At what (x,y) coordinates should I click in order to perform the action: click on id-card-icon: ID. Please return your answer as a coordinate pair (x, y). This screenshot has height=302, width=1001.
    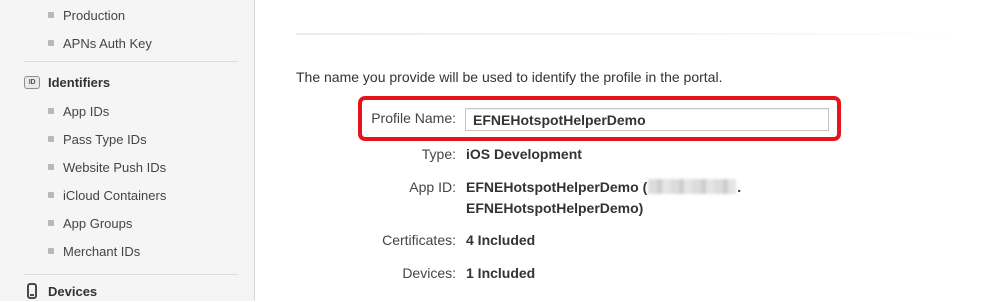
    Looking at the image, I should click on (32, 82).